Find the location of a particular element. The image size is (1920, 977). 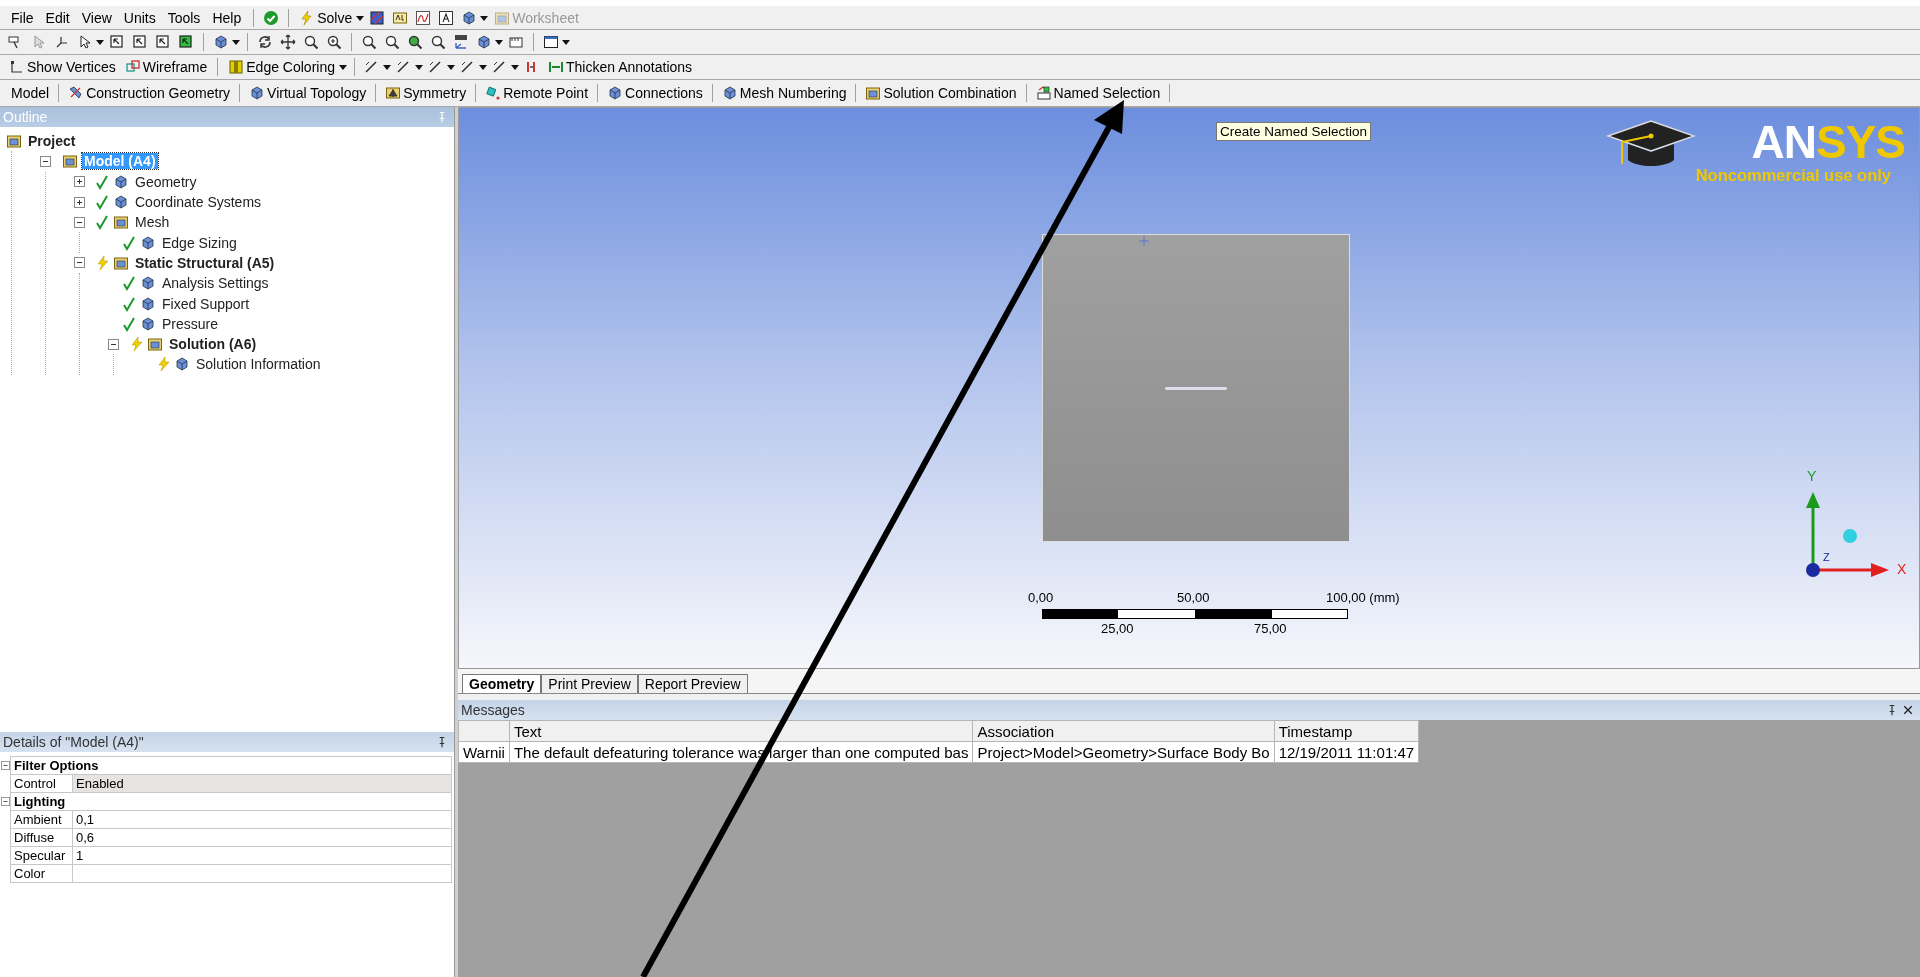

toolbar-button: Solve is located at coordinates (326, 17).